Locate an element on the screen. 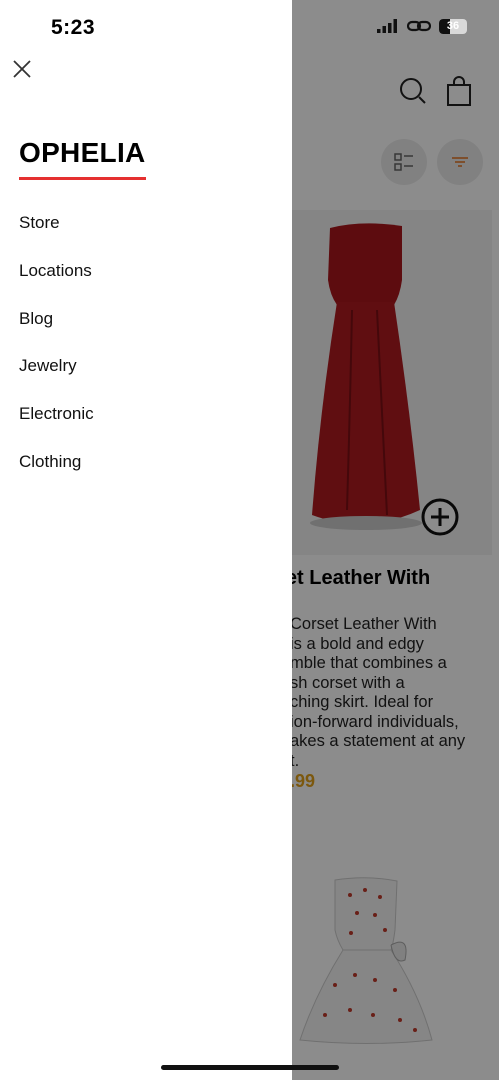 The width and height of the screenshot is (499, 1080). cellular-signal-icon is located at coordinates (387, 26).